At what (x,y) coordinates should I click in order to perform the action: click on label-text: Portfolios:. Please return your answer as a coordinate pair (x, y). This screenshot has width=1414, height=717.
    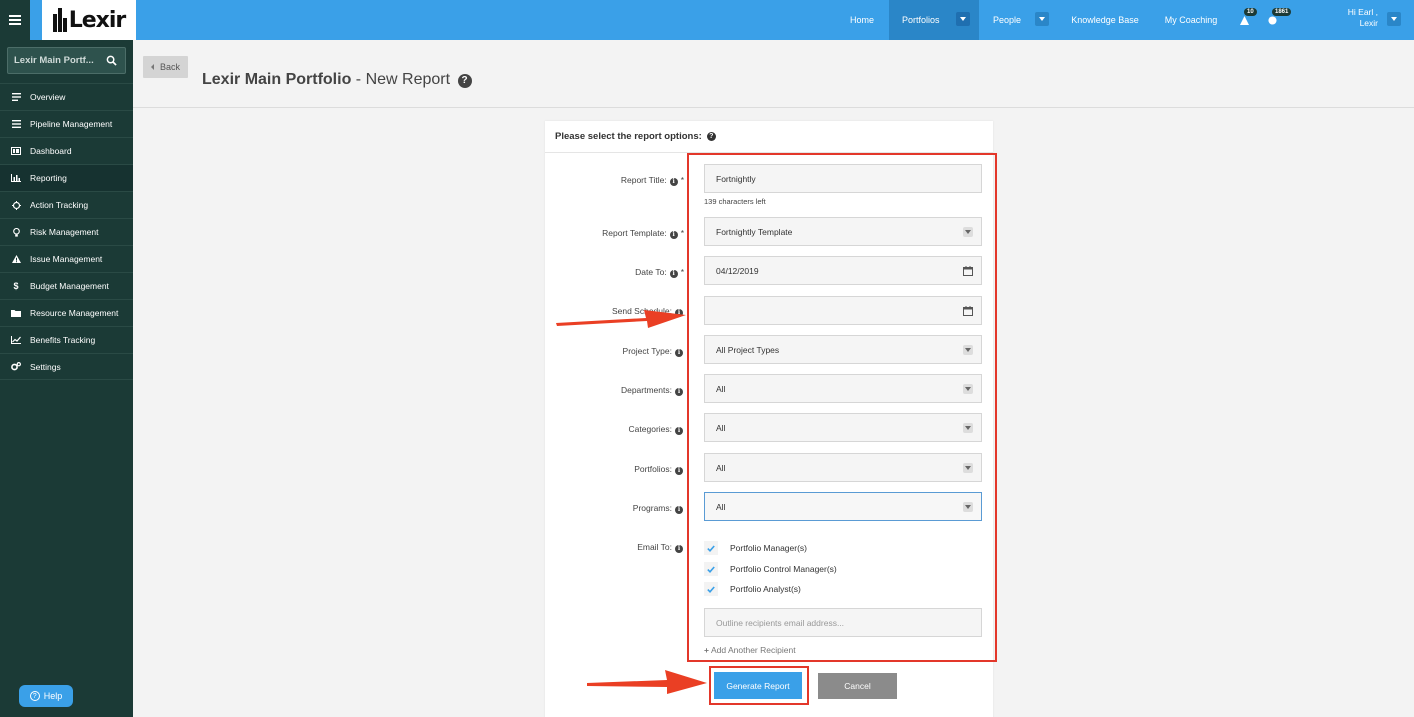
    Looking at the image, I should click on (653, 469).